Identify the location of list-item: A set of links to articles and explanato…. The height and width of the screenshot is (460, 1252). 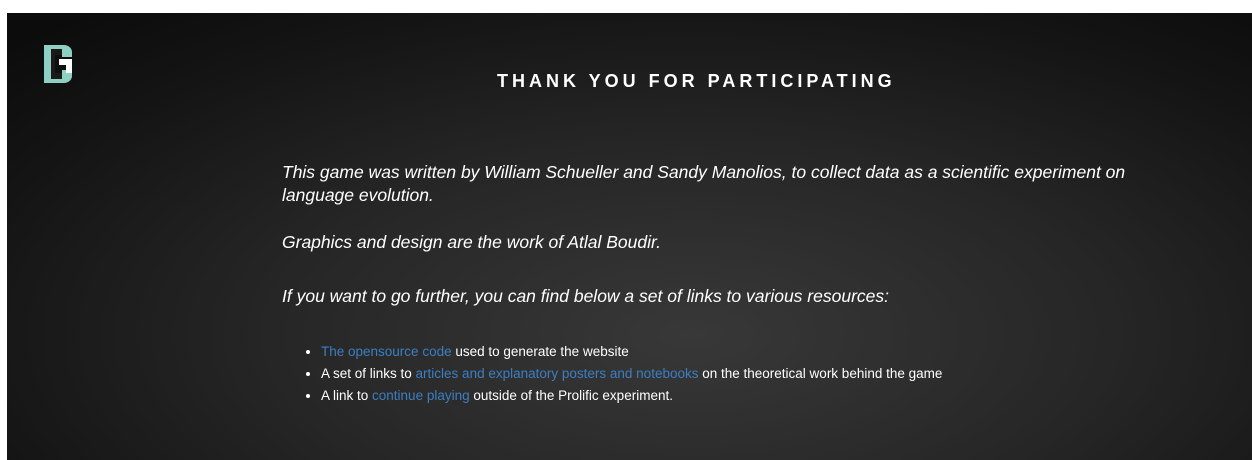
(731, 374).